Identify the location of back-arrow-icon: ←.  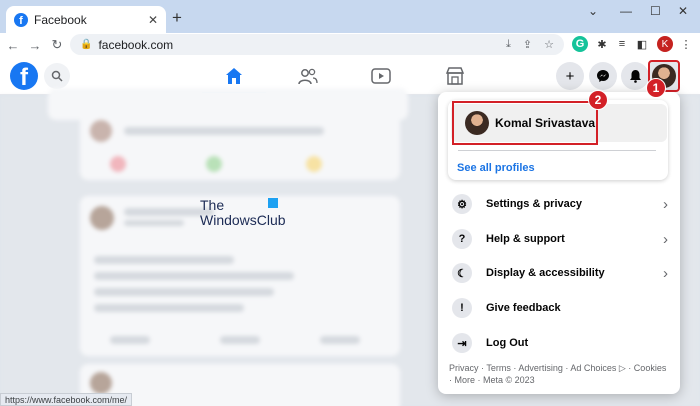
(13, 45).